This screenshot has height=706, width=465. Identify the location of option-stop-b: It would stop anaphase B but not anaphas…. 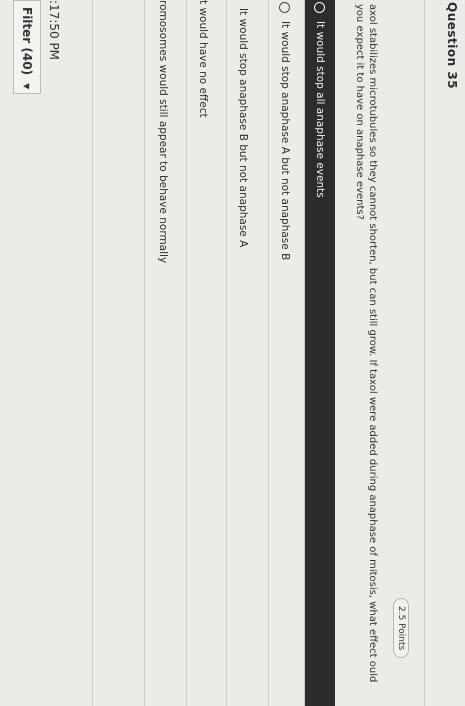
(243, 353).